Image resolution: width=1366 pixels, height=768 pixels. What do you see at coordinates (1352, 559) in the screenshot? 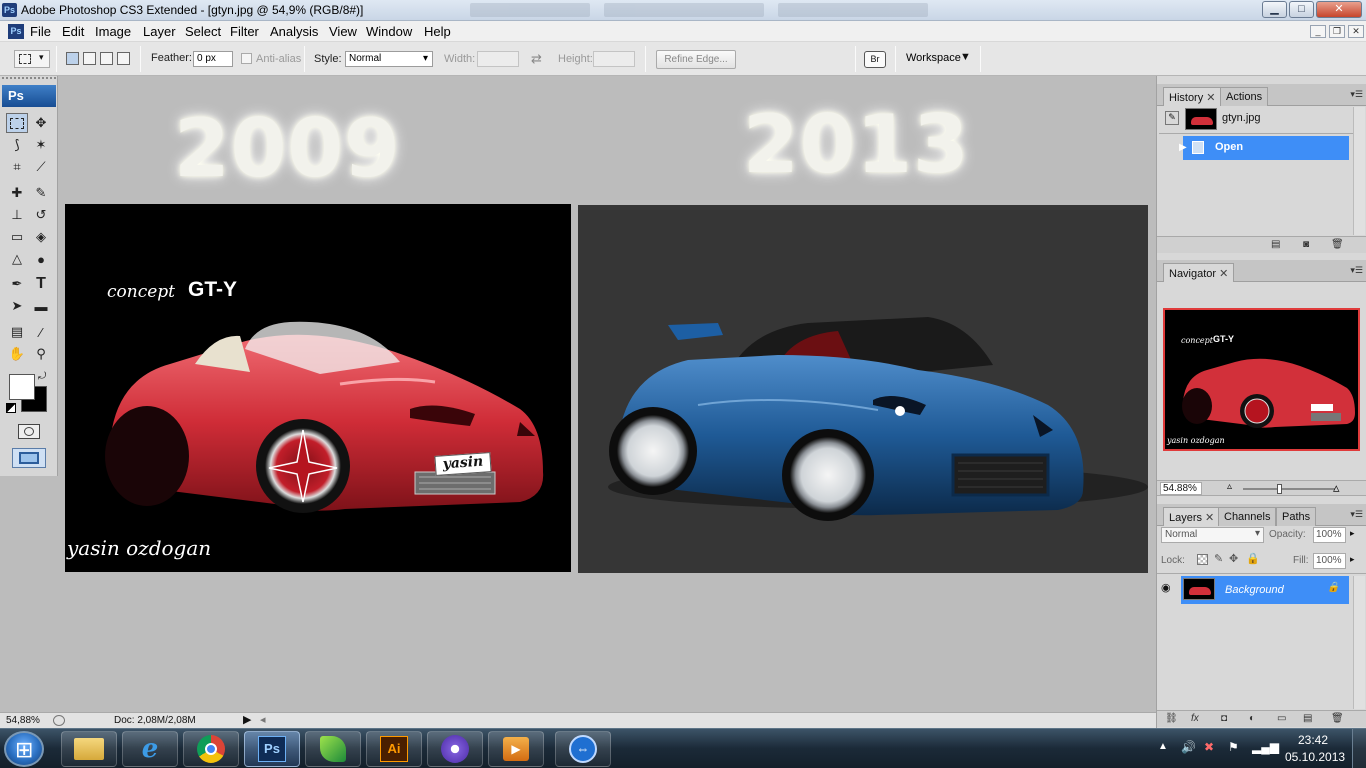
I see `fill-arrow-icon: ▸` at bounding box center [1352, 559].